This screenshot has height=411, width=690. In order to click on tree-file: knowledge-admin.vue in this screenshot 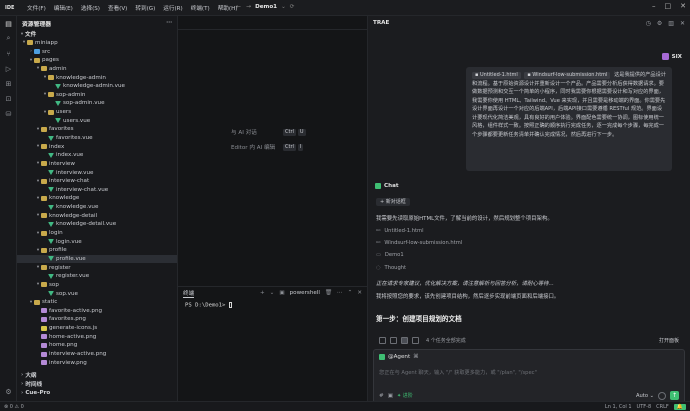, I will do `click(97, 86)`.